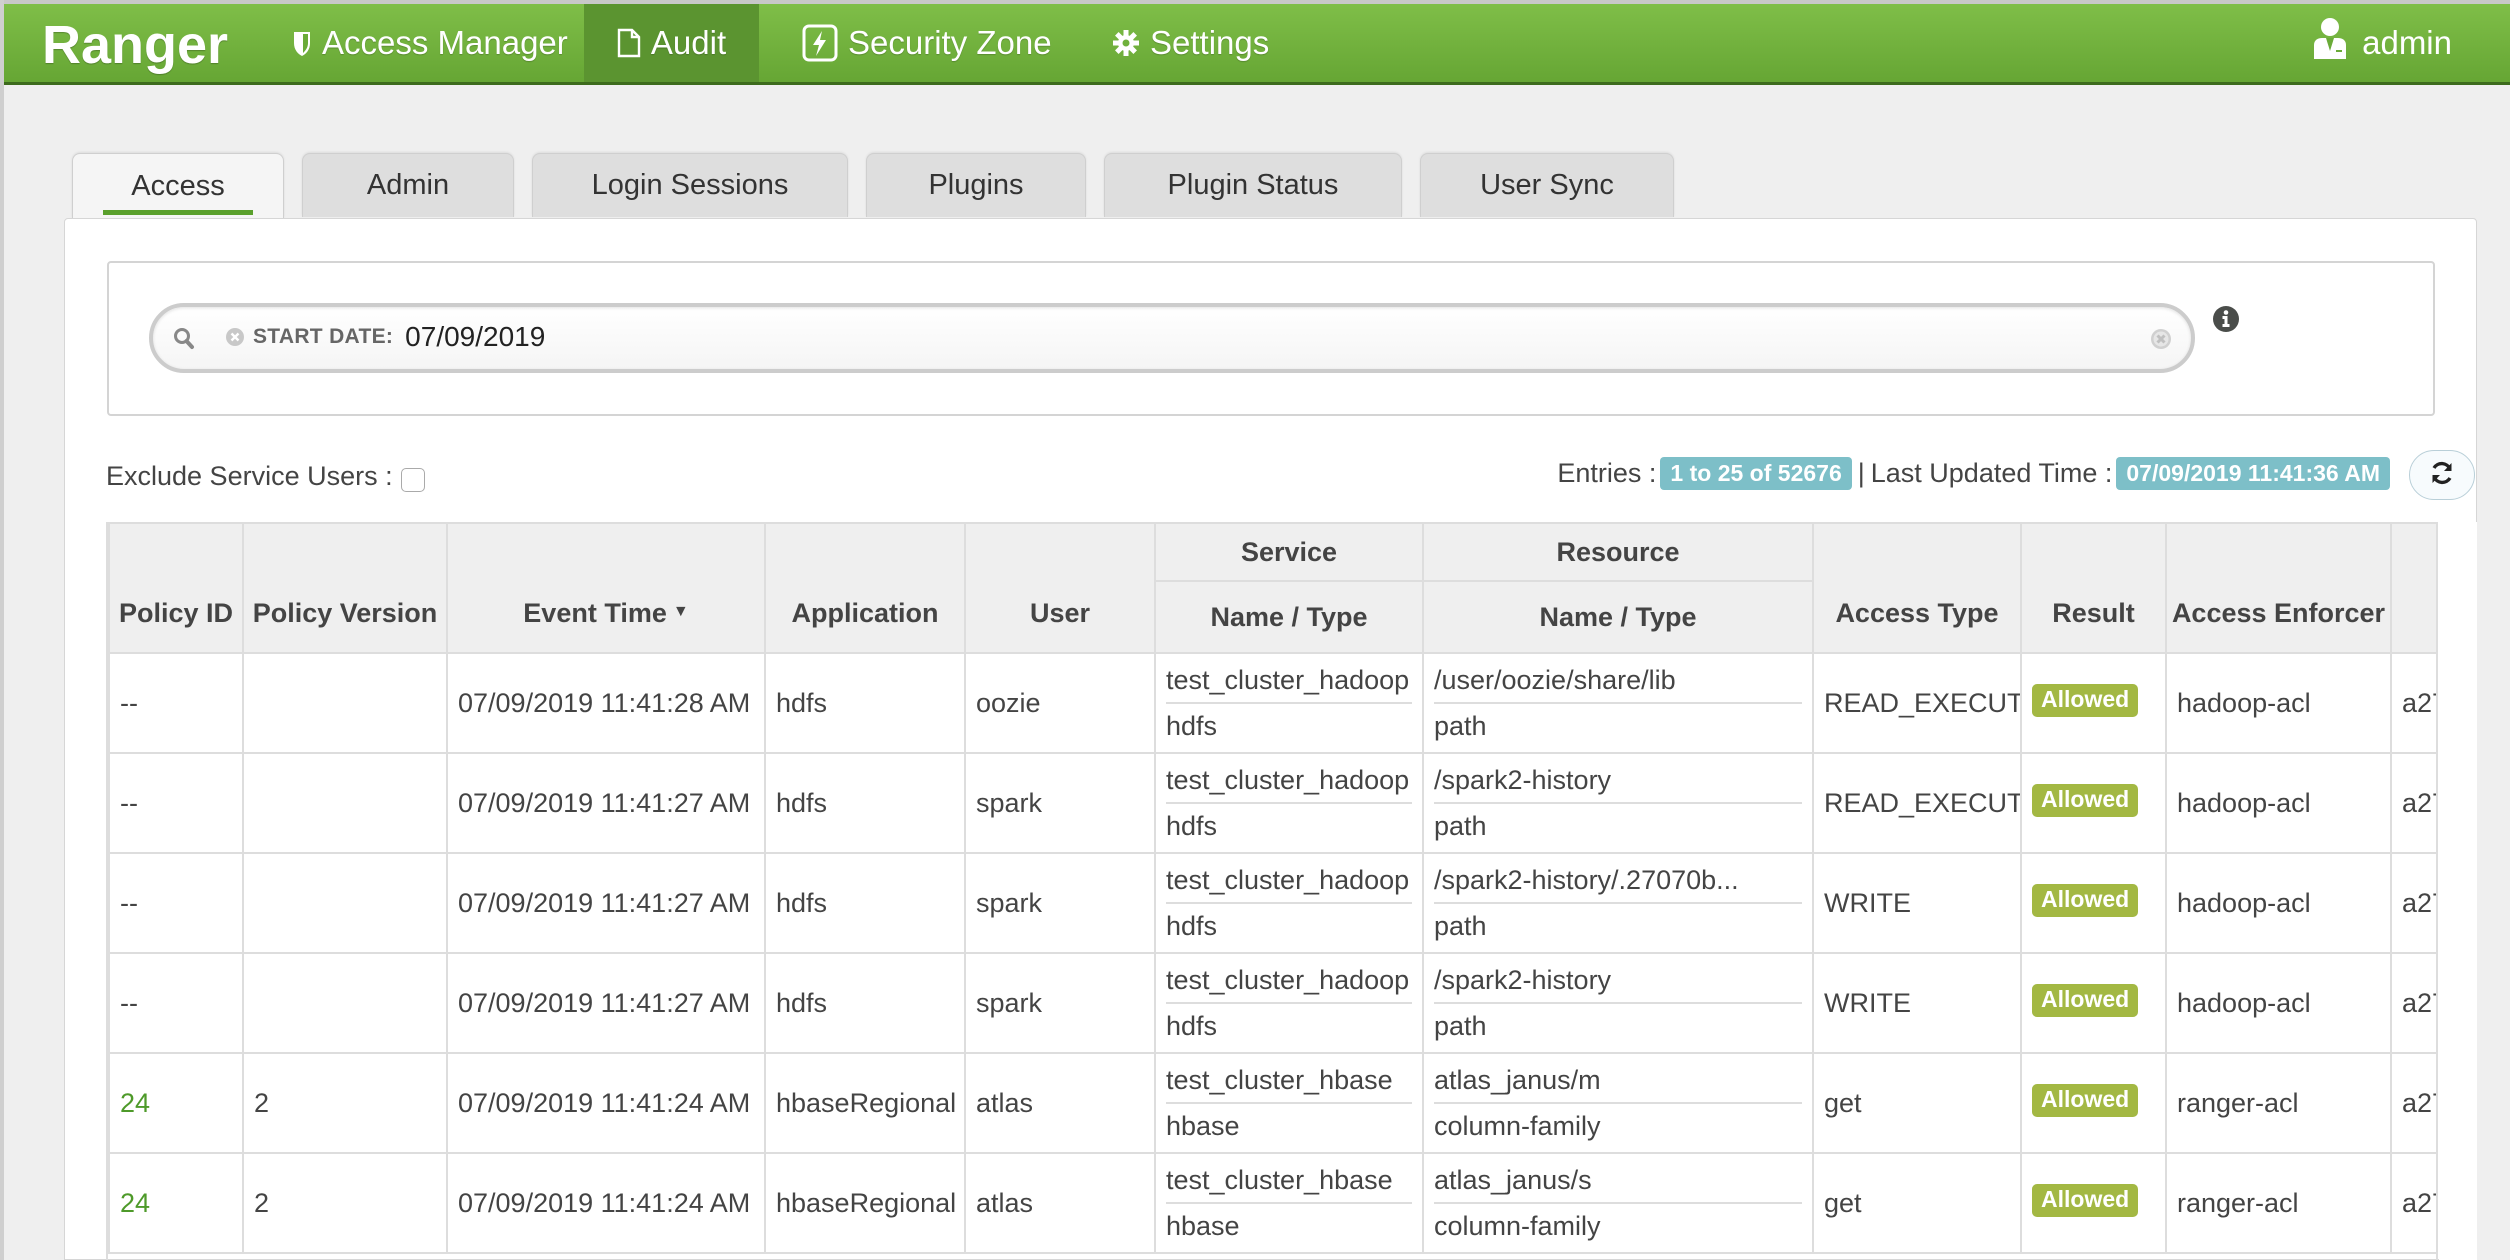  I want to click on tab-login-sessions: Login Sessions, so click(690, 185).